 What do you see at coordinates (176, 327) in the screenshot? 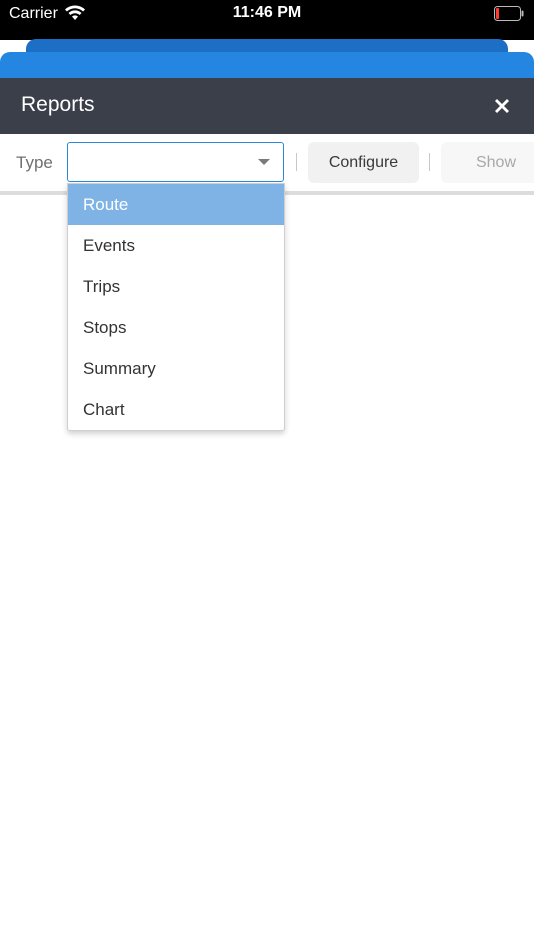
I see `dropdown-option-stops: Stops` at bounding box center [176, 327].